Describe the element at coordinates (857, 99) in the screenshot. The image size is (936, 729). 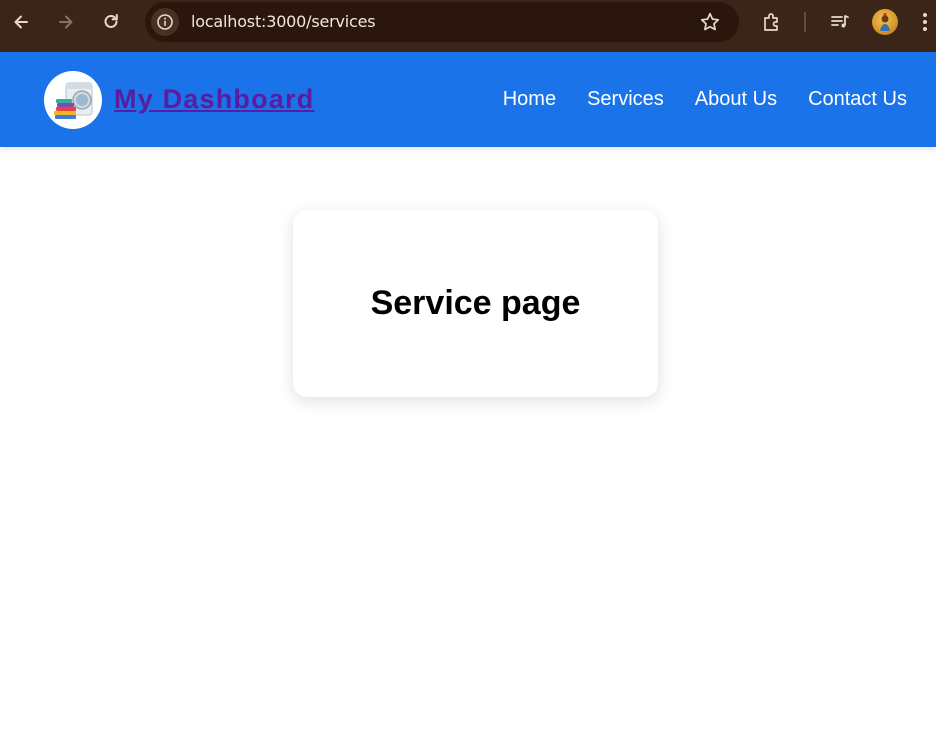
I see `nav-contact-us: Contact Us` at that location.